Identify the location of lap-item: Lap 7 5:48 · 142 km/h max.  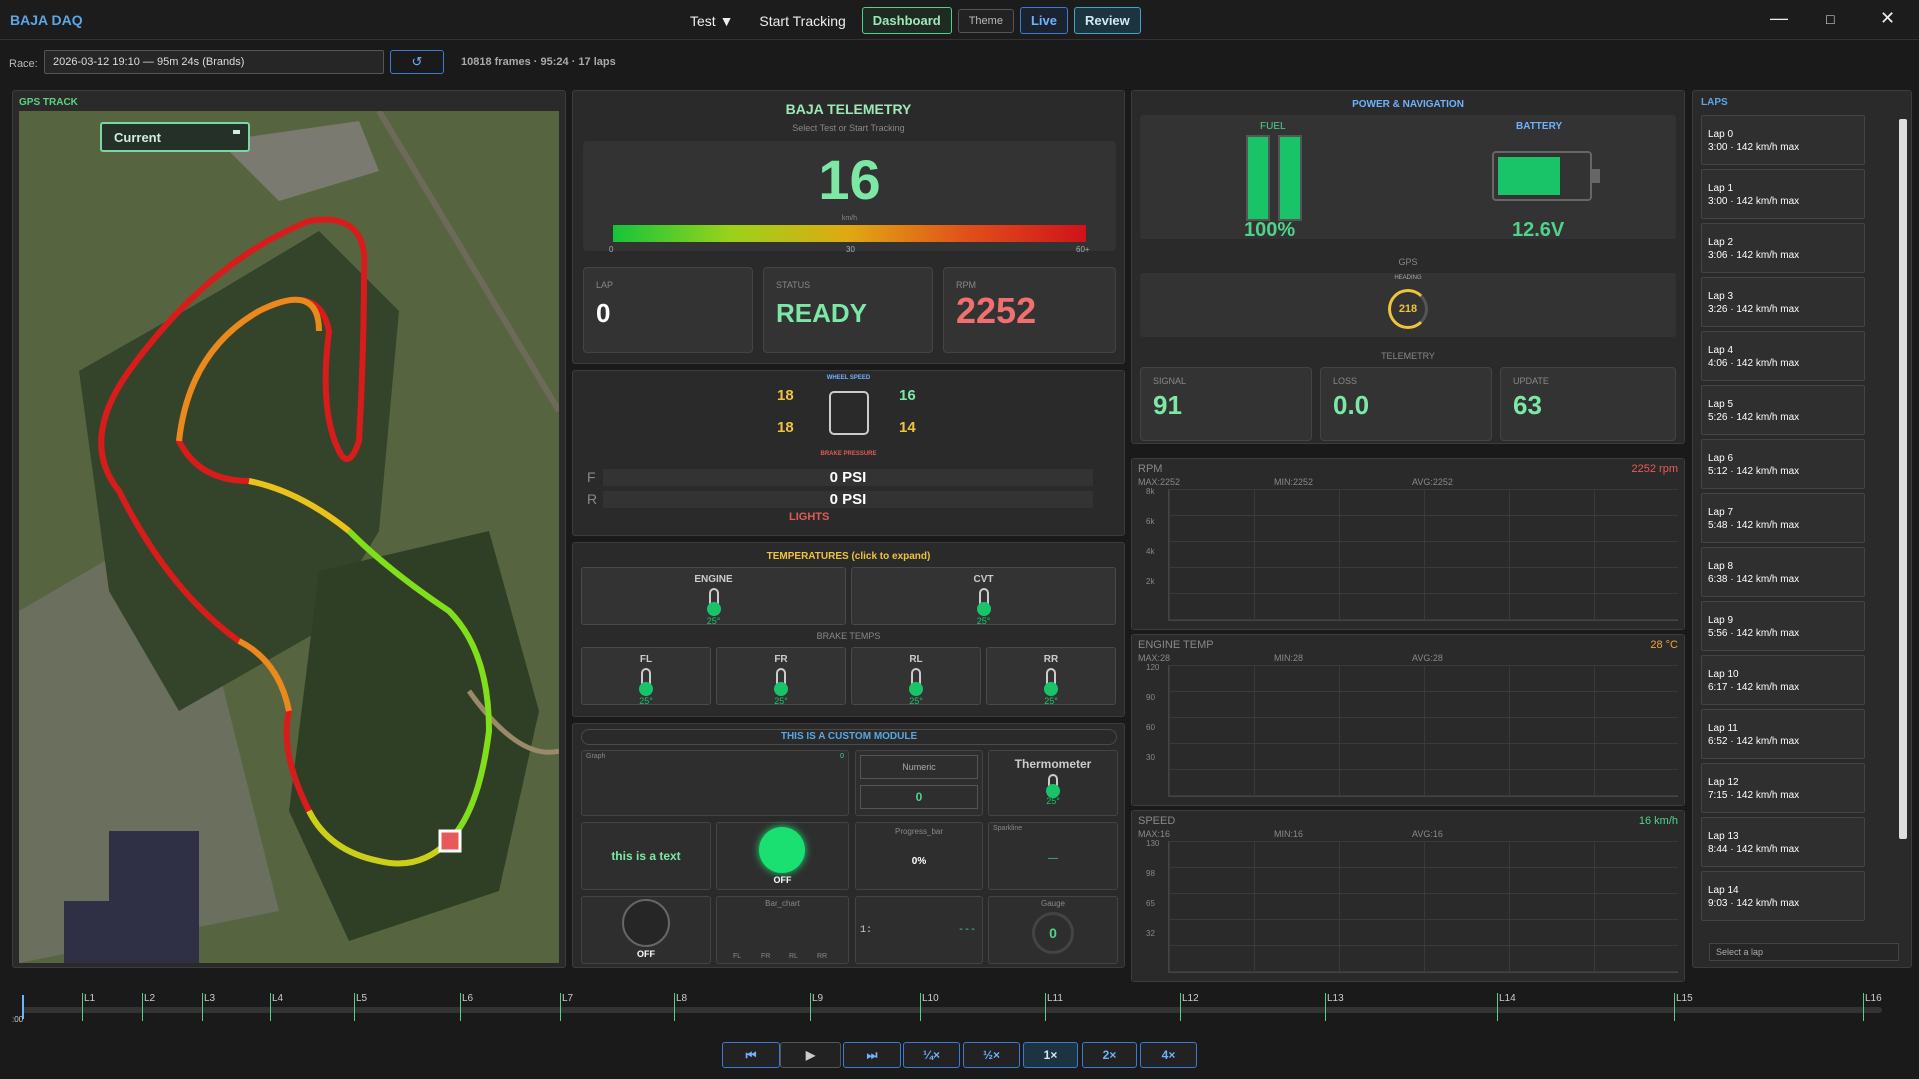
(1783, 518).